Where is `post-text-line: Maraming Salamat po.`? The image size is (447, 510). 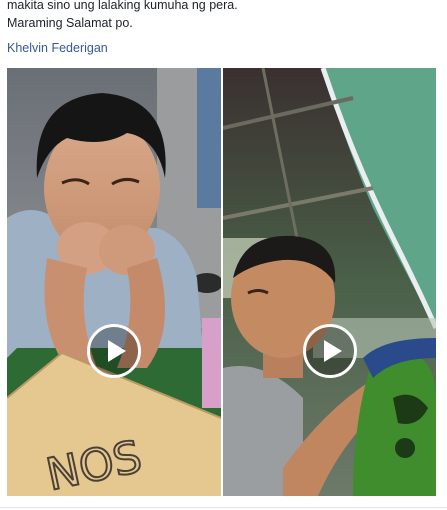
post-text-line: Maraming Salamat po. is located at coordinates (70, 23).